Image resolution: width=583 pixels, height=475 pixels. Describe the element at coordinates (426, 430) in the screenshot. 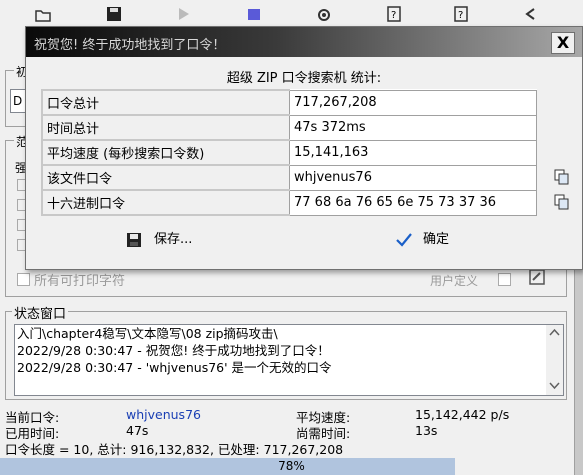

I see `remaining-time-value: 13s` at that location.